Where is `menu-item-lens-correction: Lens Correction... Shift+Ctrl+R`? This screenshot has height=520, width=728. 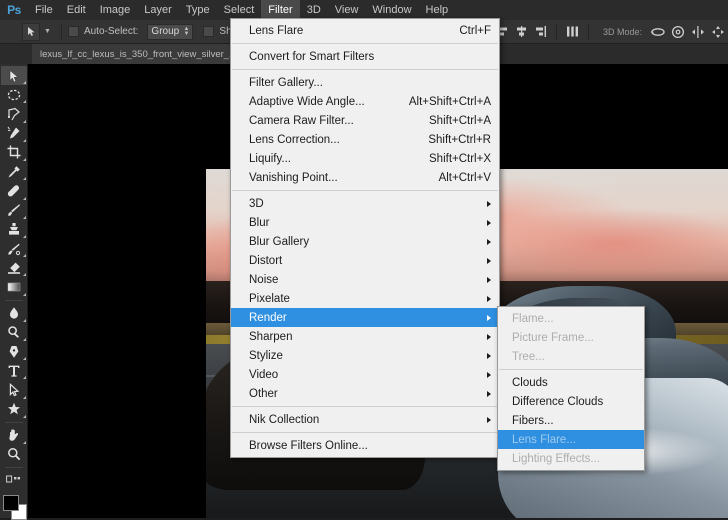
menu-item-lens-correction: Lens Correction... Shift+Ctrl+R is located at coordinates (365, 139).